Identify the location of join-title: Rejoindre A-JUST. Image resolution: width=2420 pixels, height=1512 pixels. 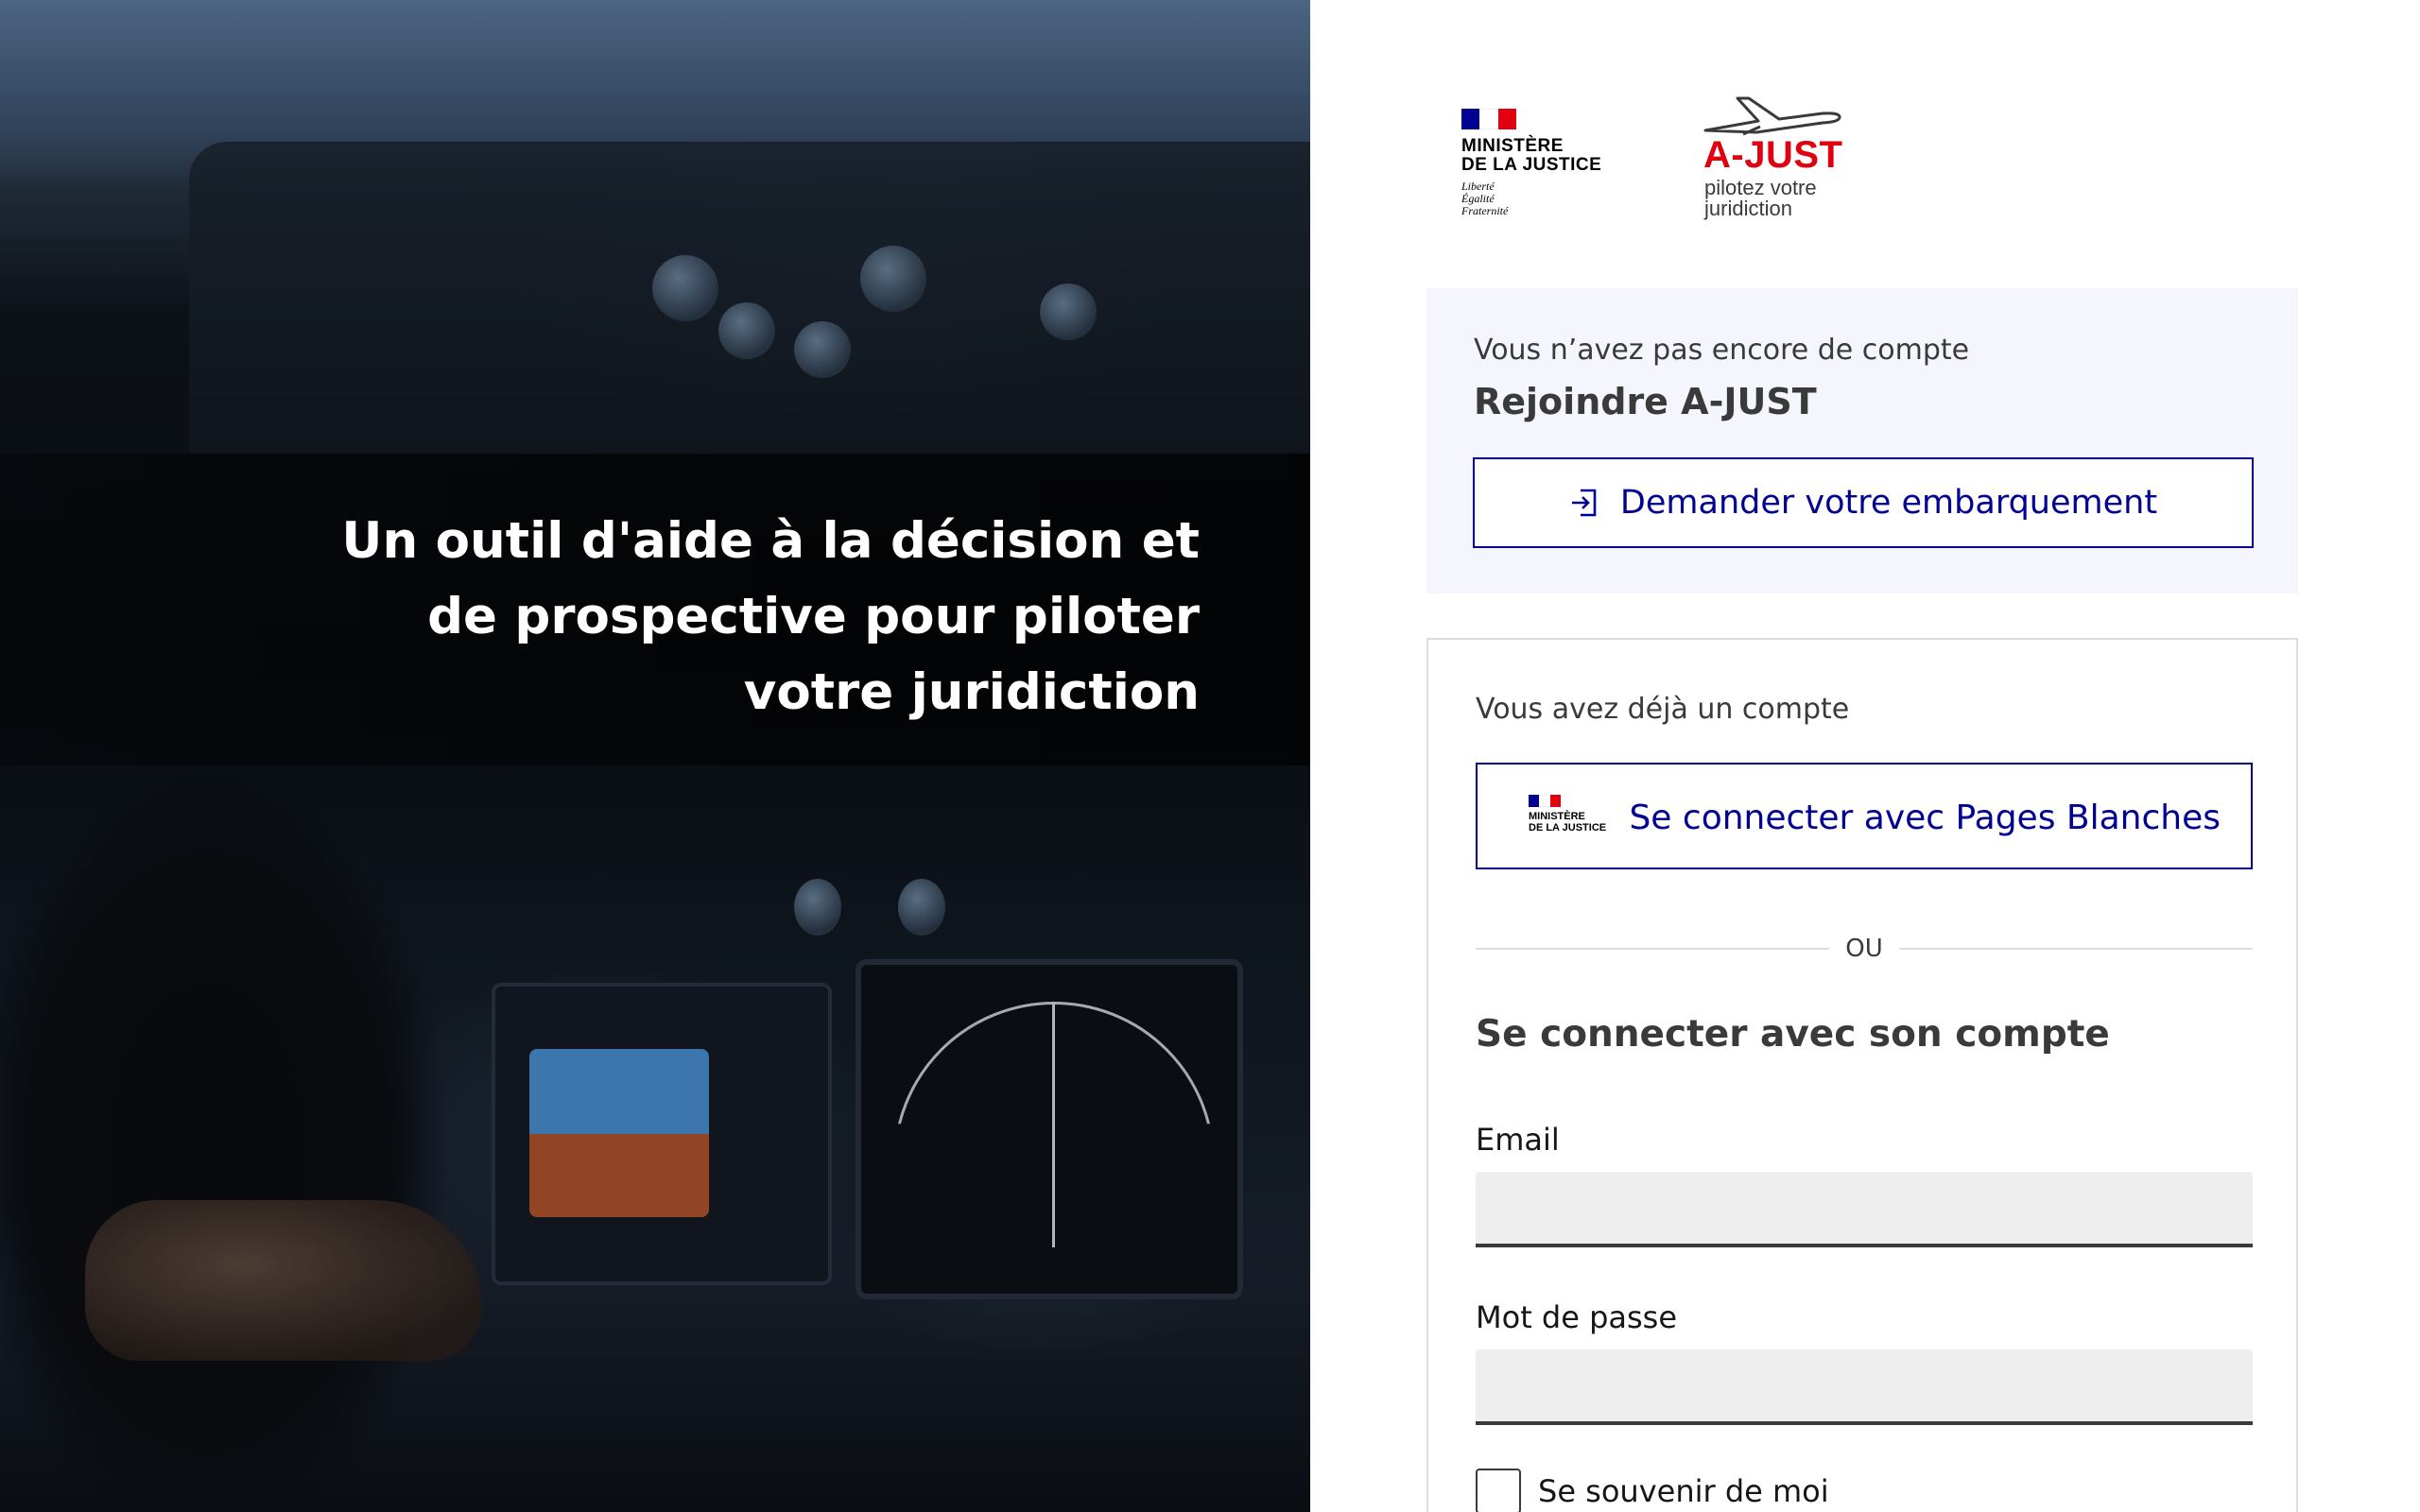
(1645, 401).